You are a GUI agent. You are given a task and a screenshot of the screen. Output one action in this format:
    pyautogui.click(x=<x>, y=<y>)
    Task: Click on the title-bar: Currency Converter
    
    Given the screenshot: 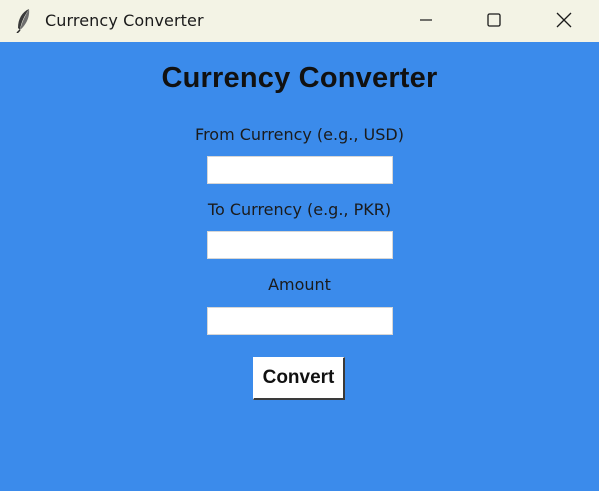 What is the action you would take?
    pyautogui.click(x=299, y=21)
    